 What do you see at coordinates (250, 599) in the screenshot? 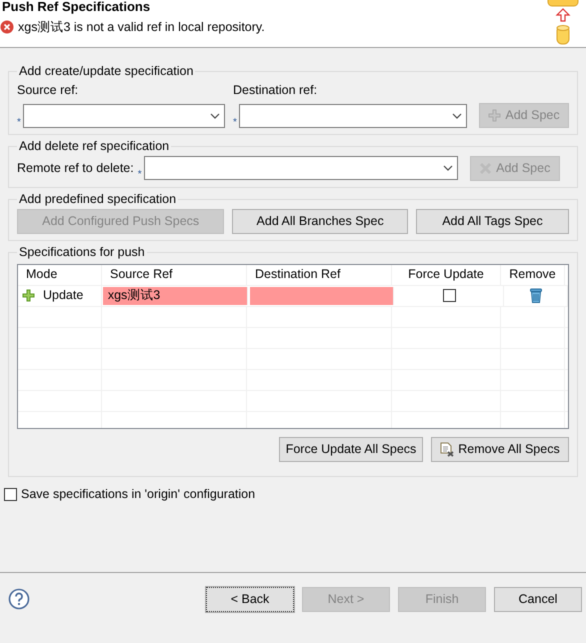
I see `wizard-button: < Back` at bounding box center [250, 599].